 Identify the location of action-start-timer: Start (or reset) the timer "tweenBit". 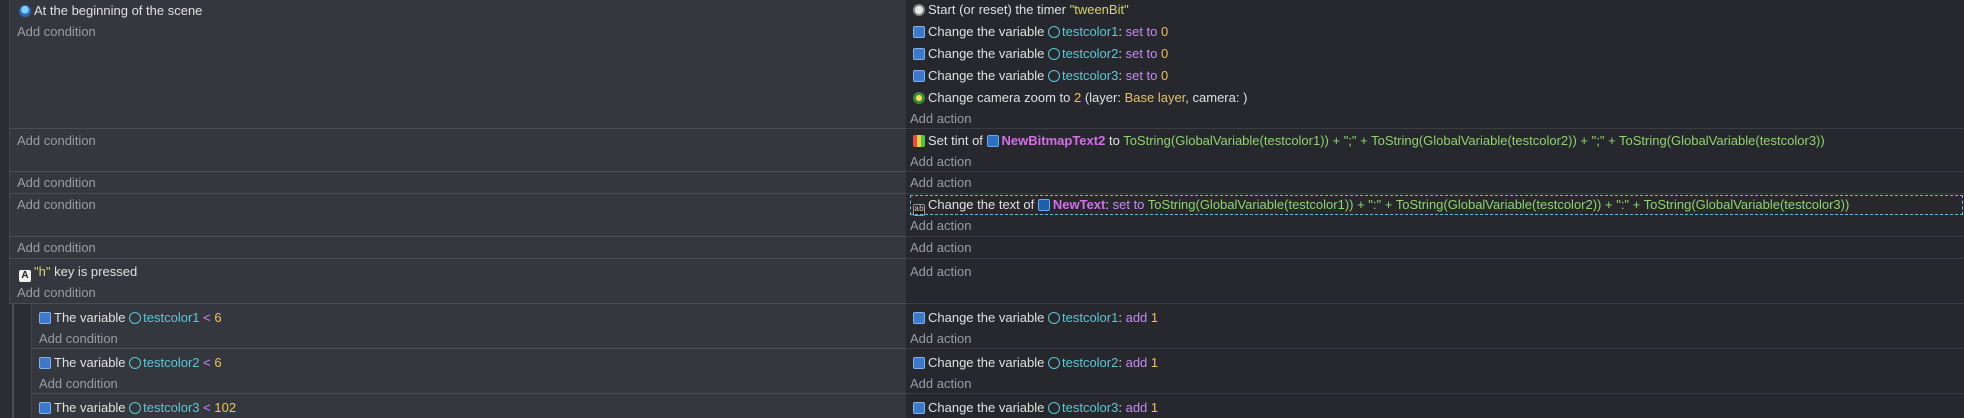
(1021, 10).